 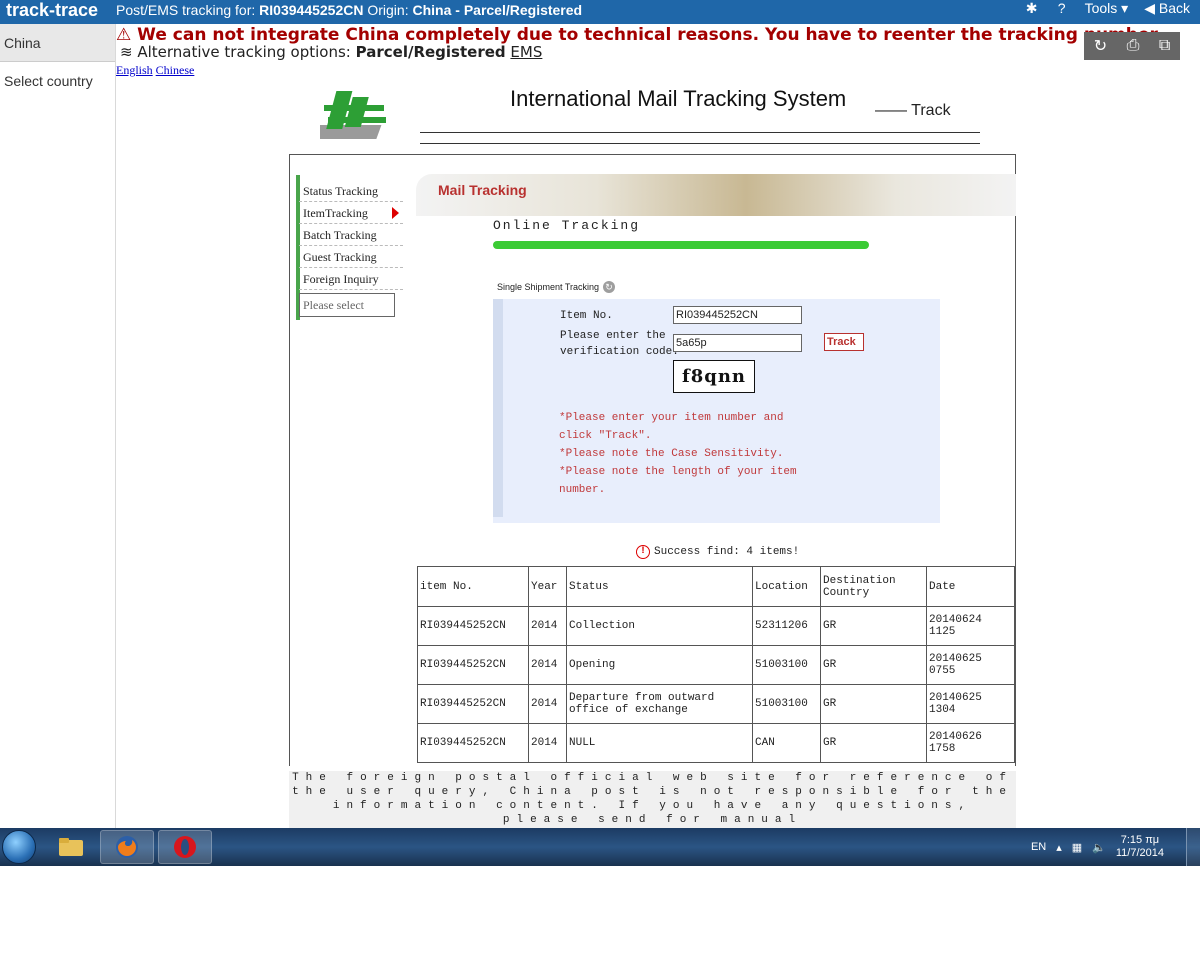 I want to click on menu-item-item-tracking: ItemTracking, so click(x=351, y=213).